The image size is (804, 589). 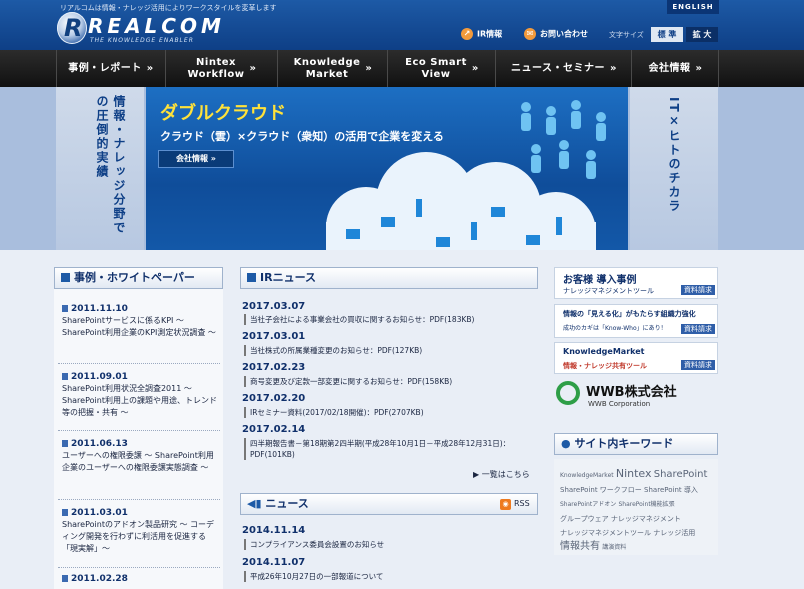 I want to click on heading-bullet-icon, so click(x=65, y=277).